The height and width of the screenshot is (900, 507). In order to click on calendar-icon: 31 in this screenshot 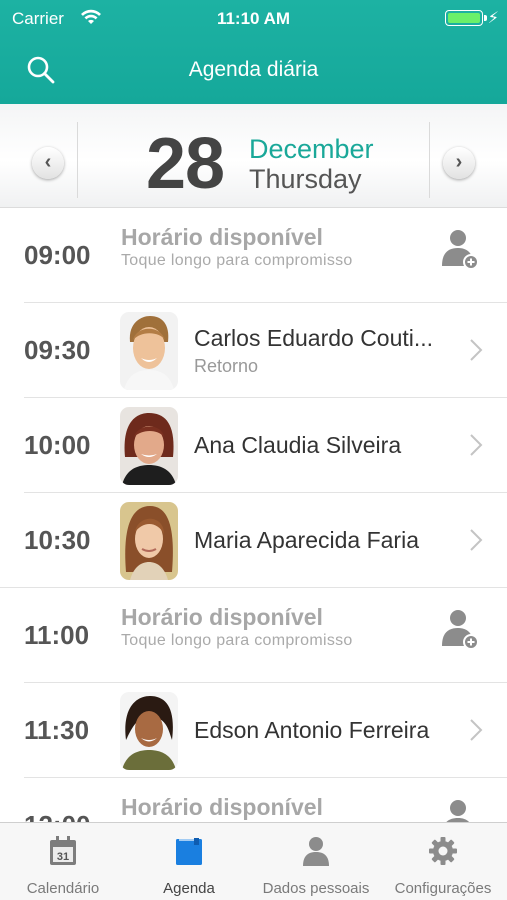, I will do `click(63, 850)`.